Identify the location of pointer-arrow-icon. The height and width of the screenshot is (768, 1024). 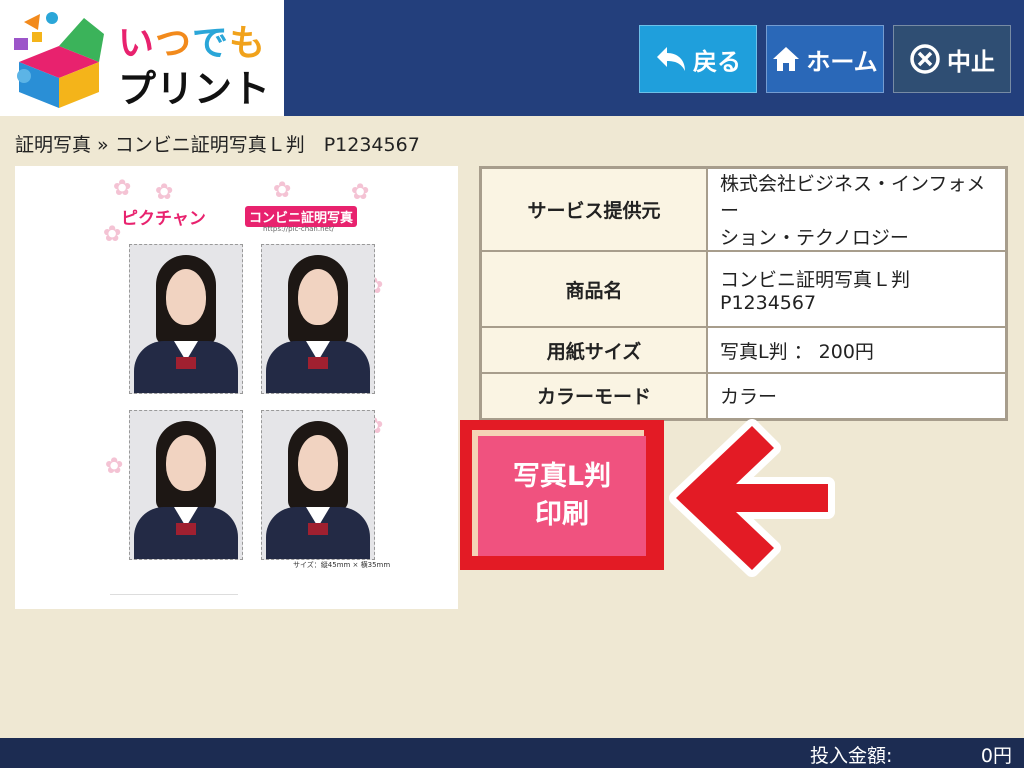
(752, 498).